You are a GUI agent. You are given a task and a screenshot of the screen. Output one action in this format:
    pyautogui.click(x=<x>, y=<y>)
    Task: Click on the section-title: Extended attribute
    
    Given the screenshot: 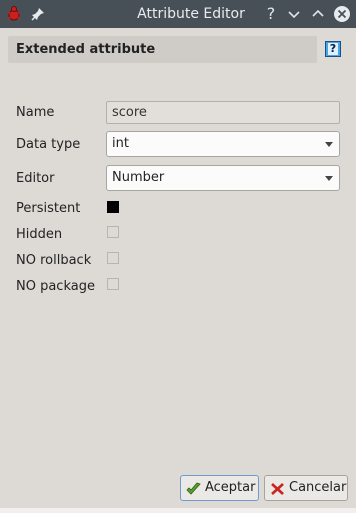 What is the action you would take?
    pyautogui.click(x=86, y=49)
    